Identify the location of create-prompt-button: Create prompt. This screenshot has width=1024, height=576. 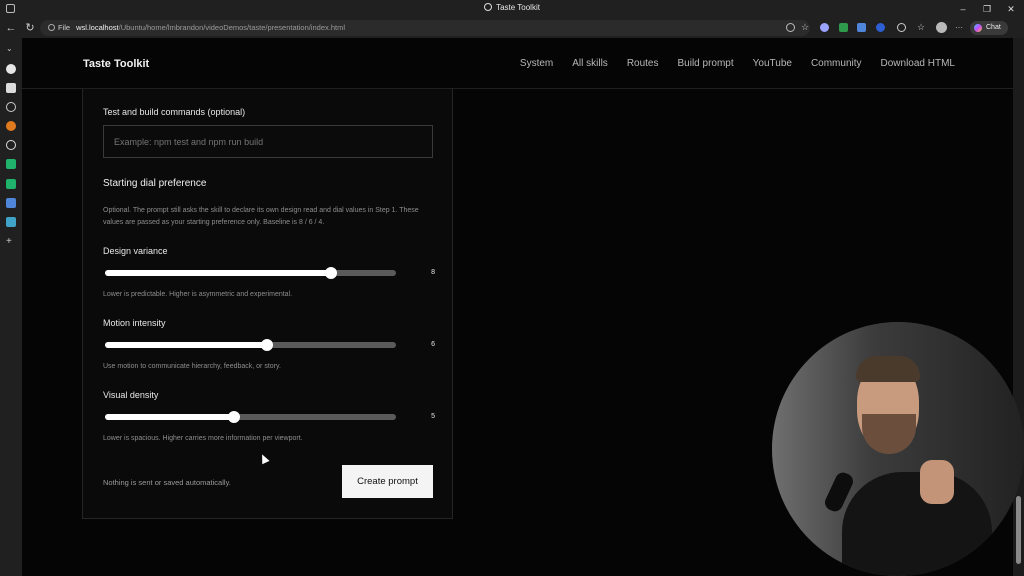
(387, 481).